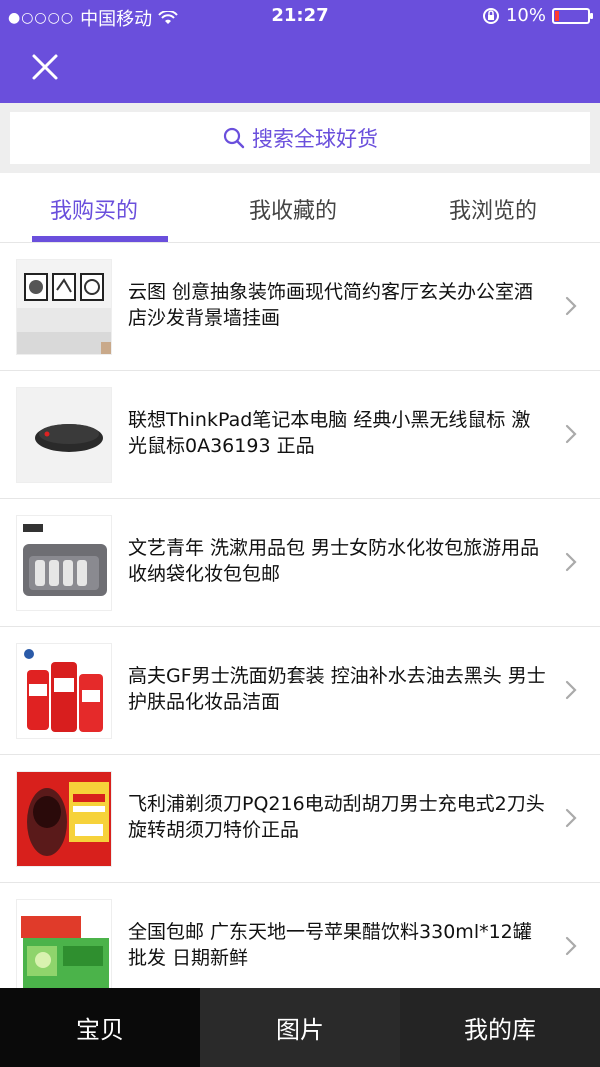 The image size is (600, 1067). What do you see at coordinates (234, 138) in the screenshot?
I see `search-icon` at bounding box center [234, 138].